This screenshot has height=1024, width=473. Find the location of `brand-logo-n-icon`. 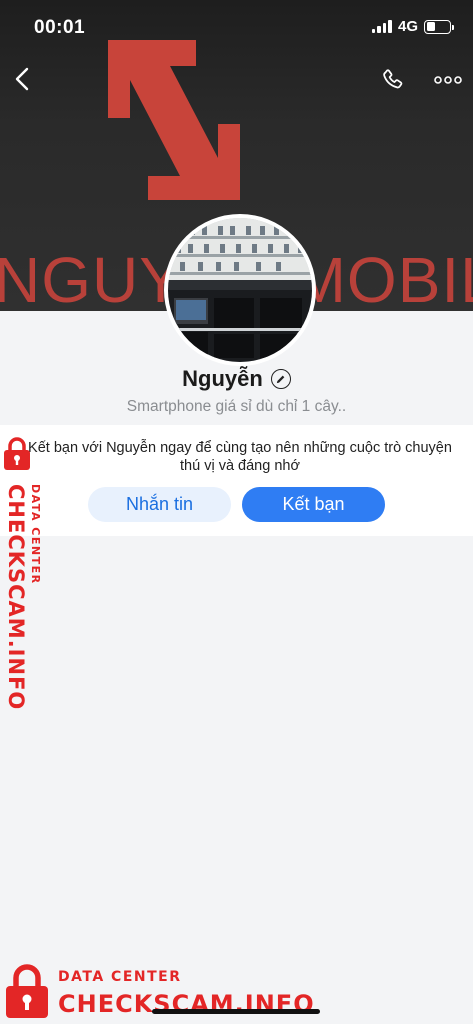

brand-logo-n-icon is located at coordinates (174, 120).